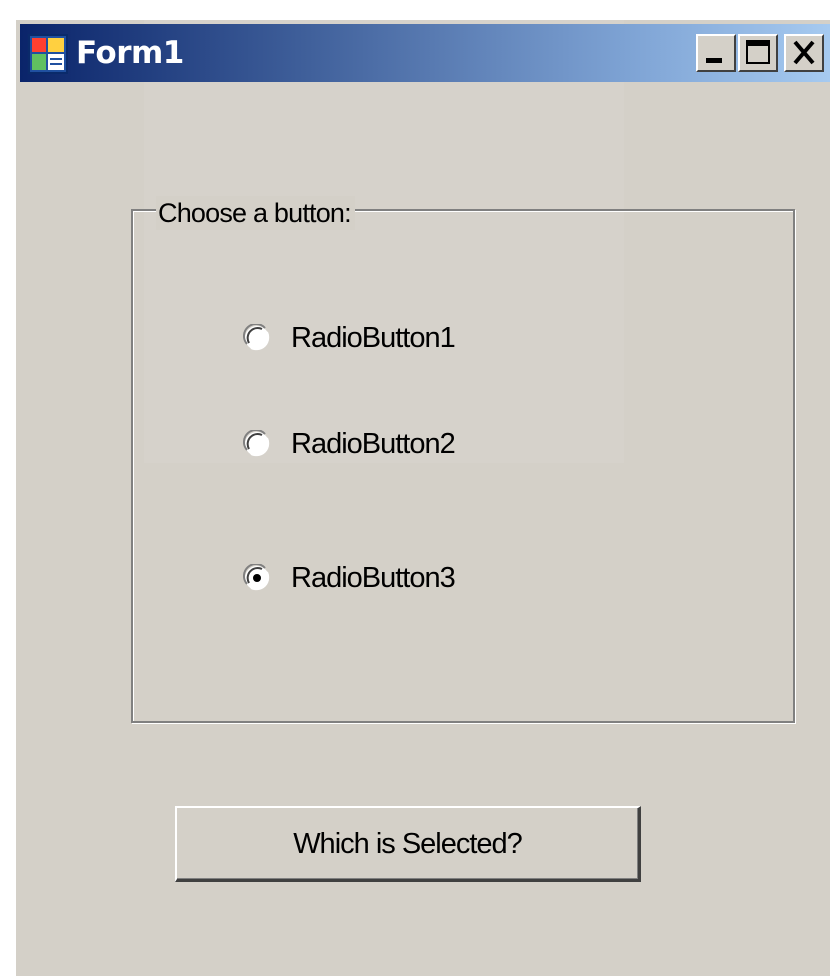  Describe the element at coordinates (425, 53) in the screenshot. I see `title-bar: Form1` at that location.